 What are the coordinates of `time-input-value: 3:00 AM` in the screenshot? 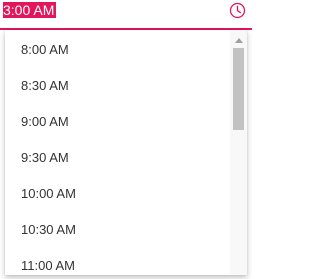 It's located at (30, 10).